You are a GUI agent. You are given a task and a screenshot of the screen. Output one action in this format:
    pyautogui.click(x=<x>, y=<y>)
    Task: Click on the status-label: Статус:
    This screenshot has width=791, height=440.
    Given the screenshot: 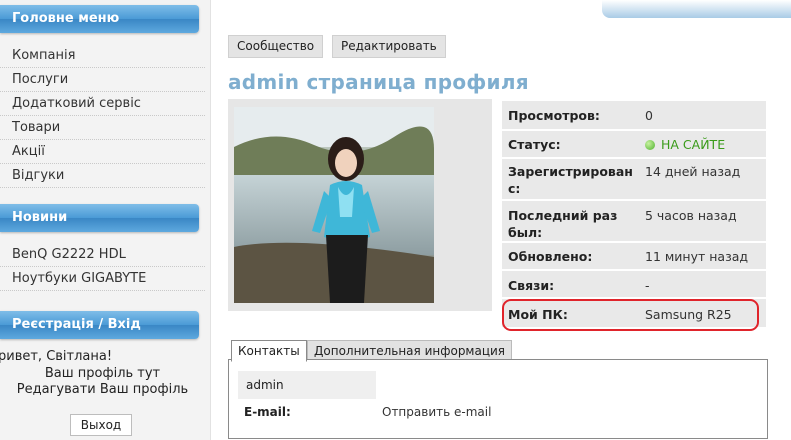 What is the action you would take?
    pyautogui.click(x=534, y=144)
    